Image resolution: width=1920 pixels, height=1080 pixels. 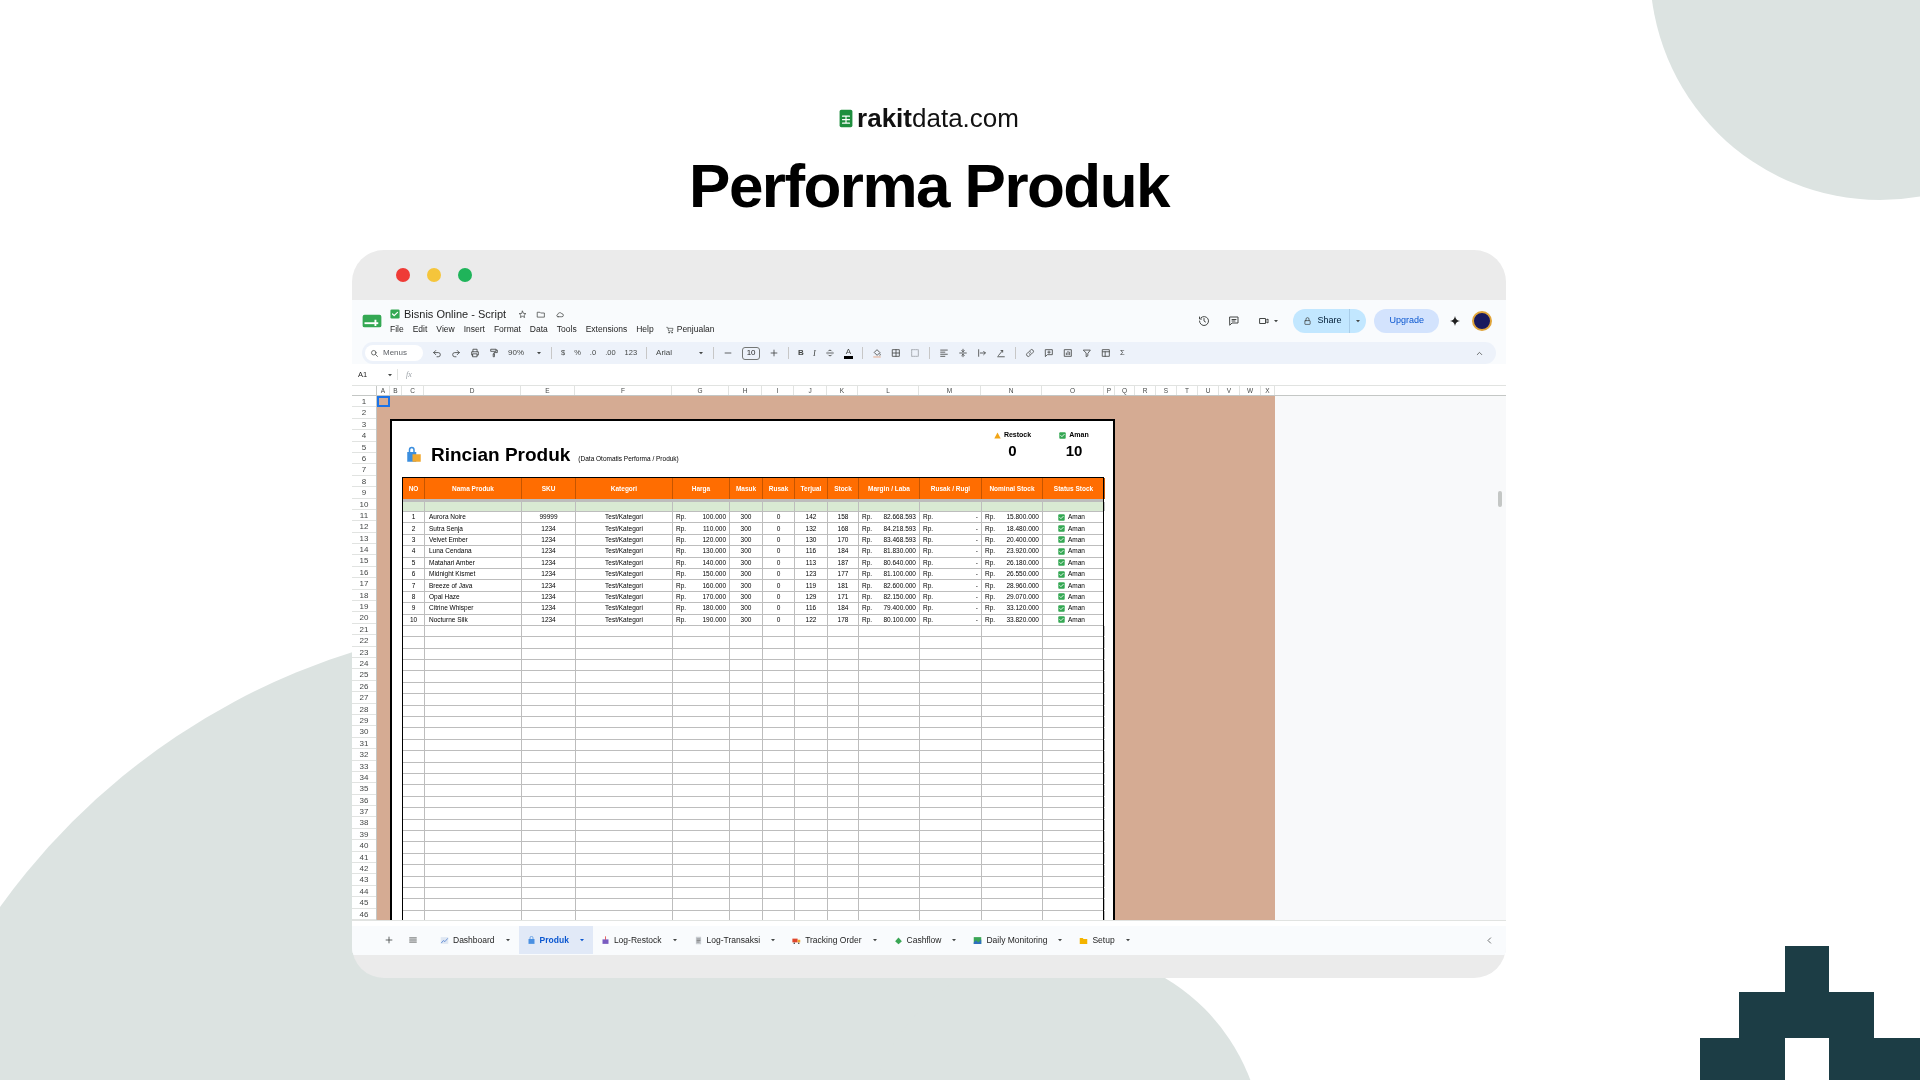 I want to click on row-header: 22, so click(x=364, y=641).